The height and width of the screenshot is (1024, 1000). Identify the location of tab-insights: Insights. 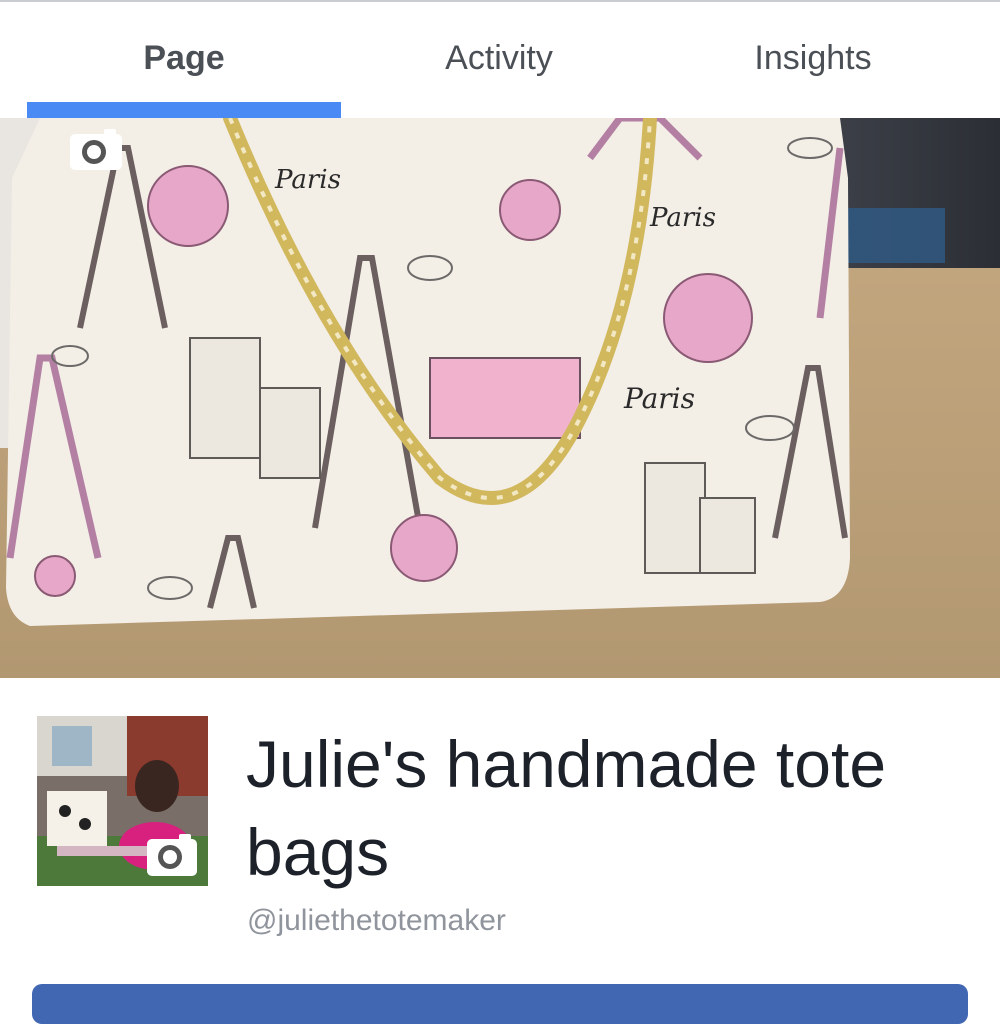
(813, 60).